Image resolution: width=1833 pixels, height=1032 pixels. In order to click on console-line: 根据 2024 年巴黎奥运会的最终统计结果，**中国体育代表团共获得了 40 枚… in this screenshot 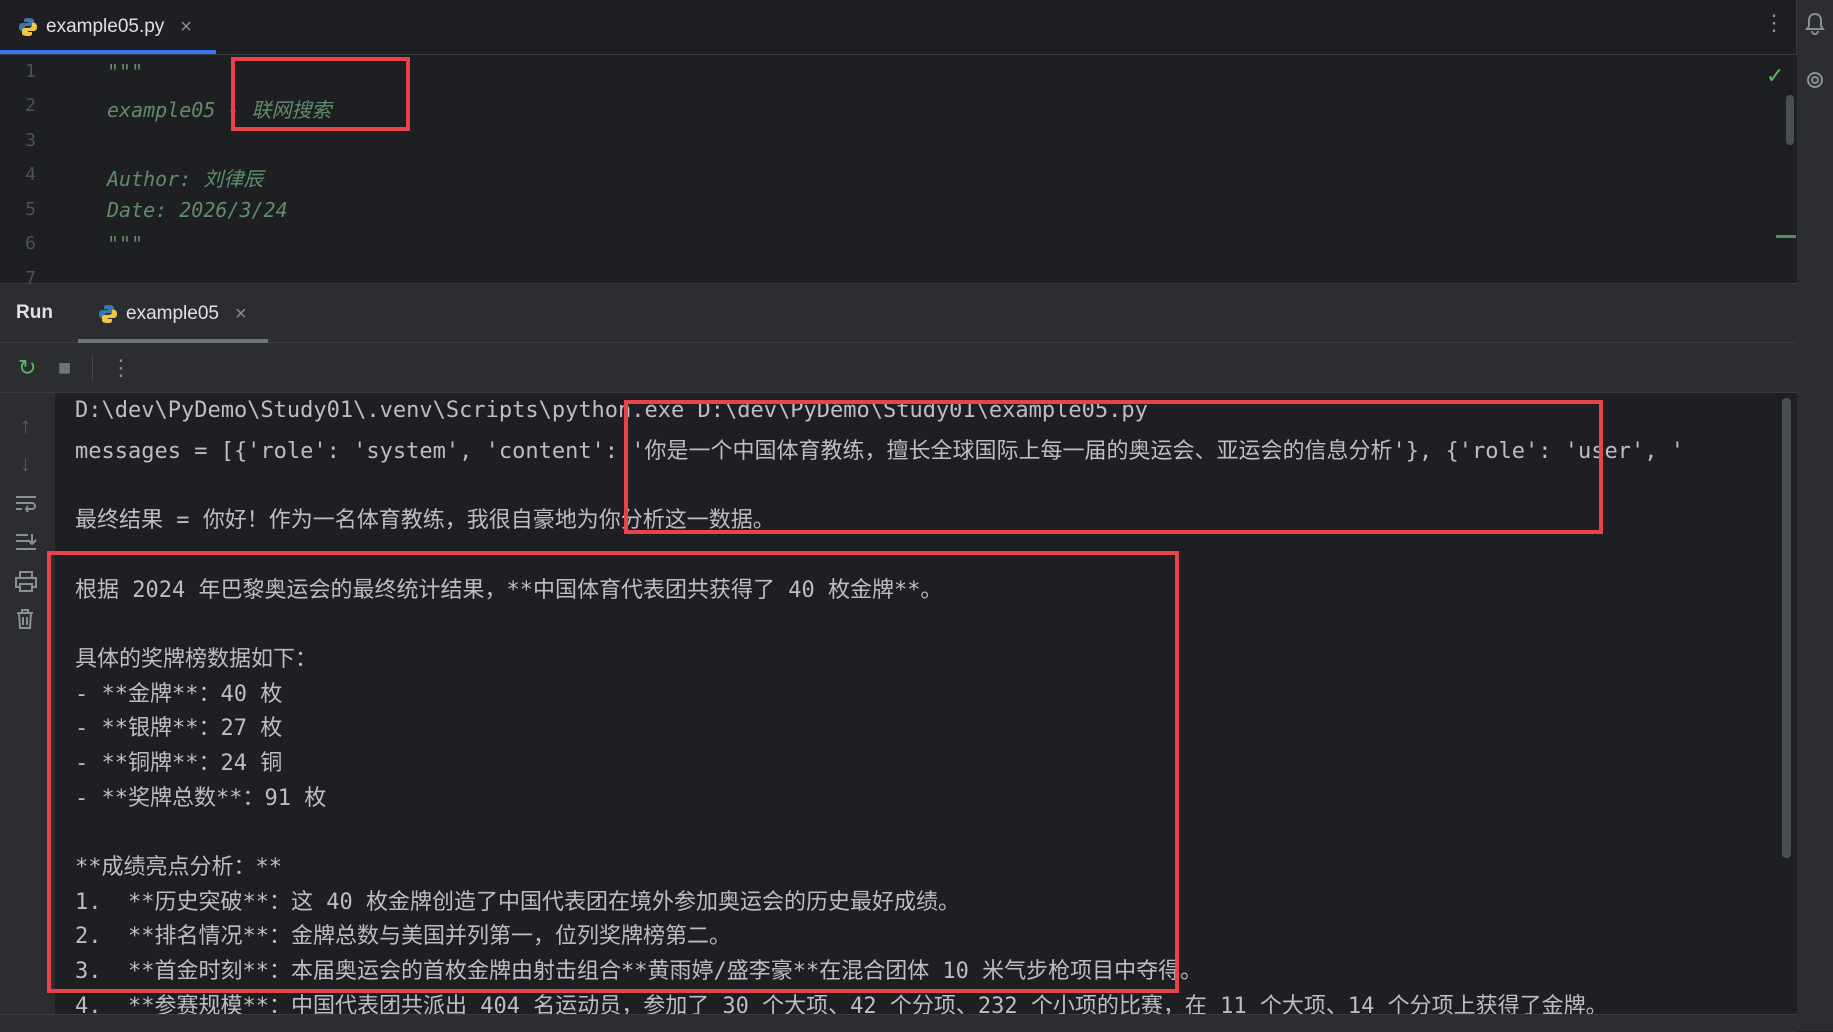, I will do `click(509, 590)`.